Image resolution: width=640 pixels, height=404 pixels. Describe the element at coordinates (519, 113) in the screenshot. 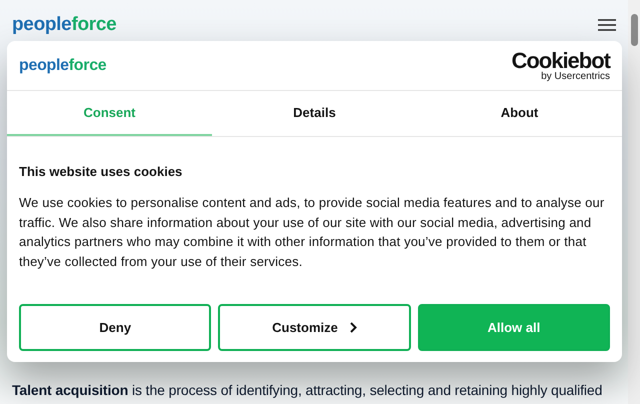

I see `tab: About` at that location.